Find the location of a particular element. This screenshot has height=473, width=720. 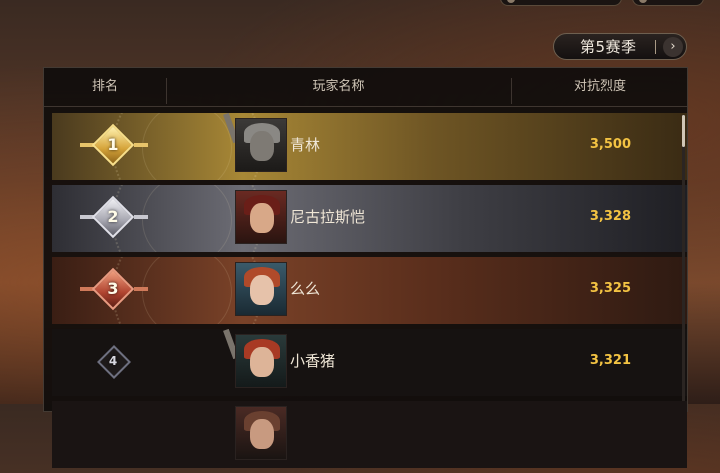

player-name: 么么 is located at coordinates (305, 289).